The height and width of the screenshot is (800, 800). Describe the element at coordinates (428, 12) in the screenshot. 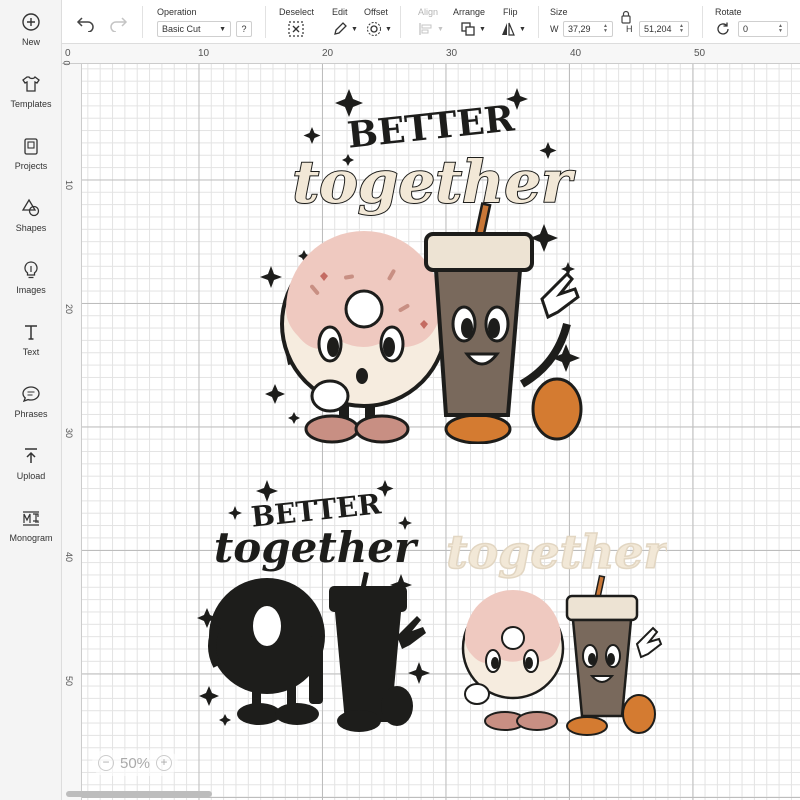

I see `align-title: Align` at that location.